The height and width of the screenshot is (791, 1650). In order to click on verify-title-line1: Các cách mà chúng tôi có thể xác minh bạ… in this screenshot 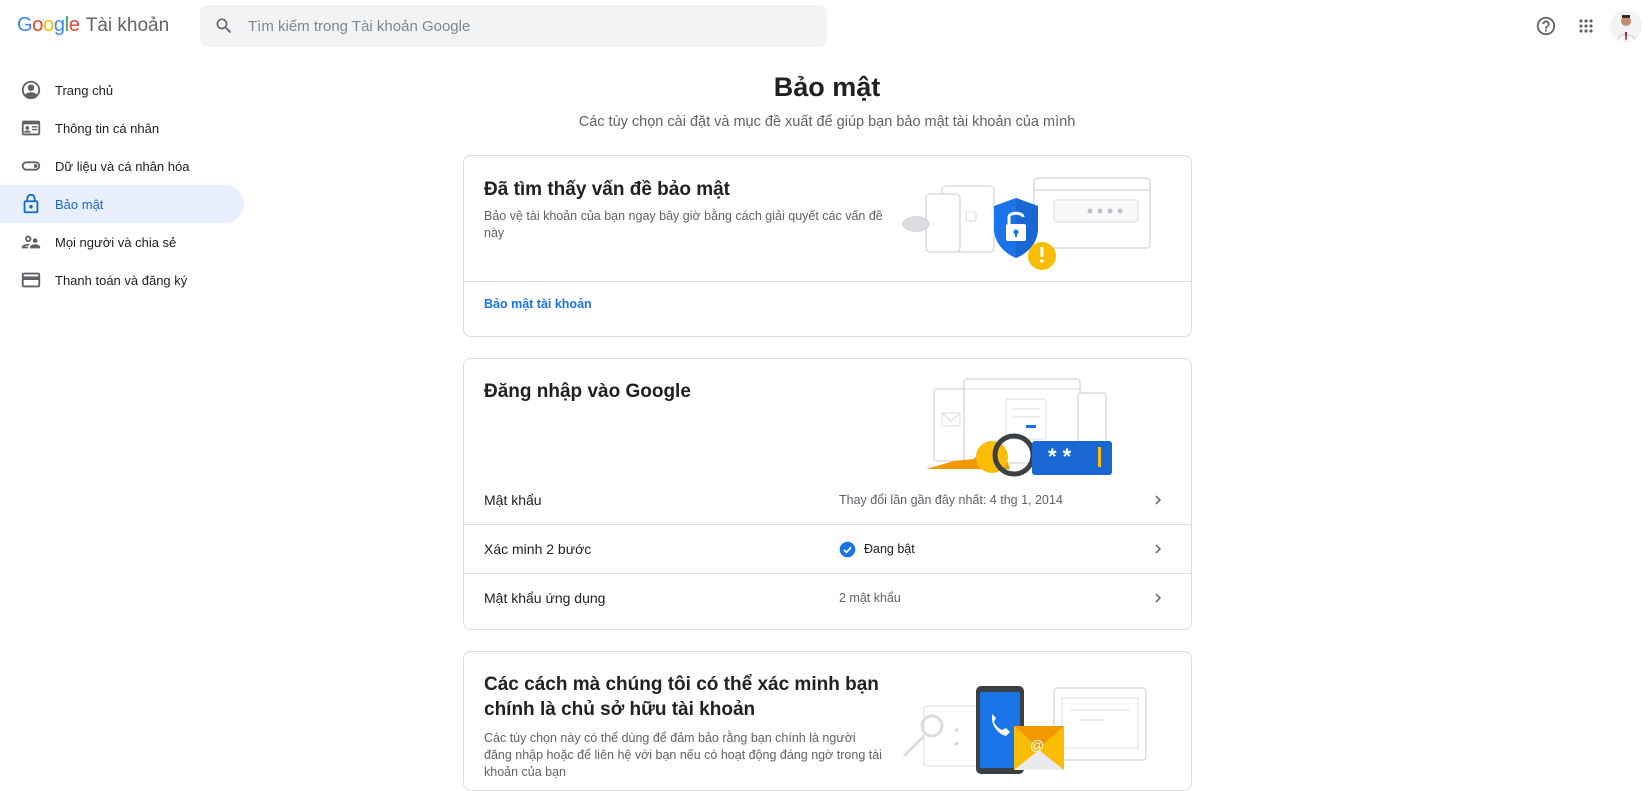, I will do `click(681, 684)`.